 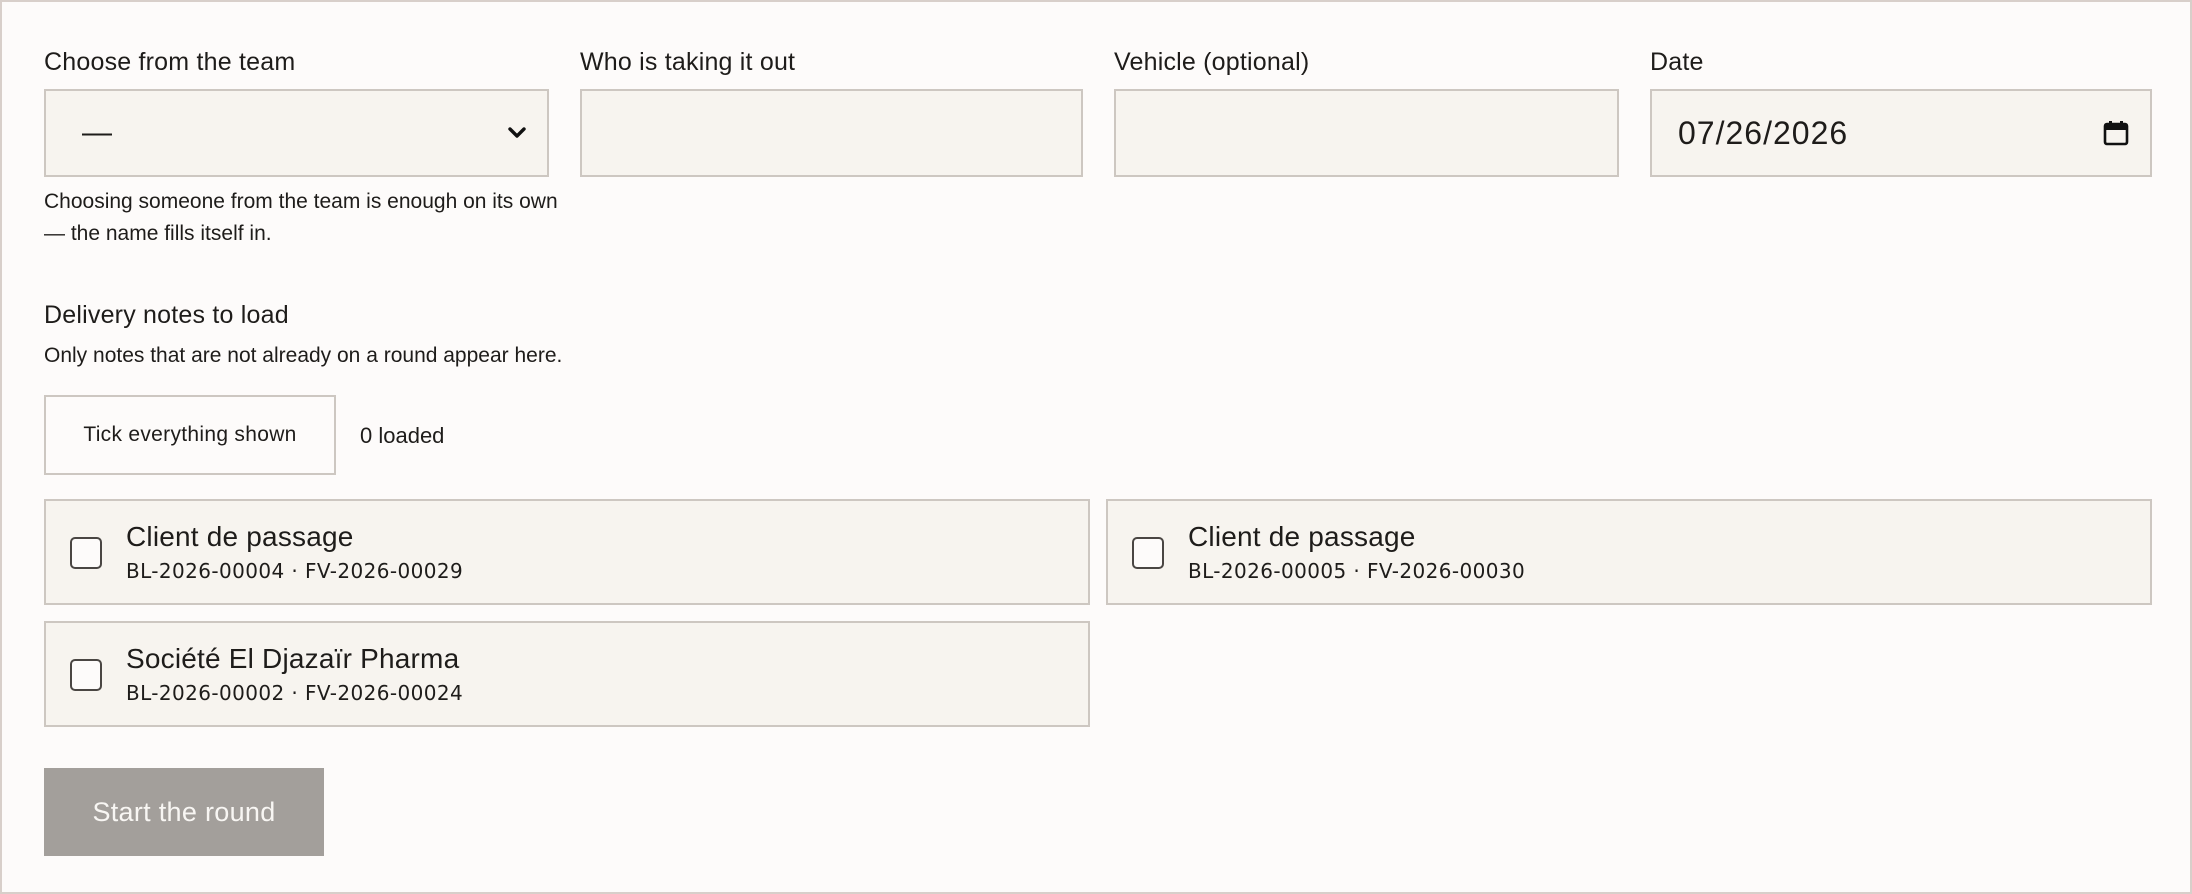 I want to click on vehicle-field: Vehicle (optional), so click(x=1366, y=111).